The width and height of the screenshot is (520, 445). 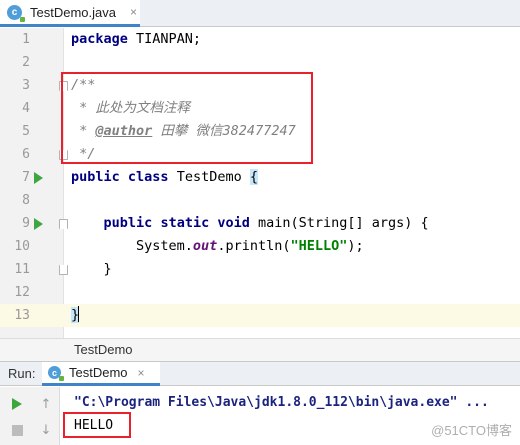 What do you see at coordinates (355, 246) in the screenshot?
I see `call-end: );` at bounding box center [355, 246].